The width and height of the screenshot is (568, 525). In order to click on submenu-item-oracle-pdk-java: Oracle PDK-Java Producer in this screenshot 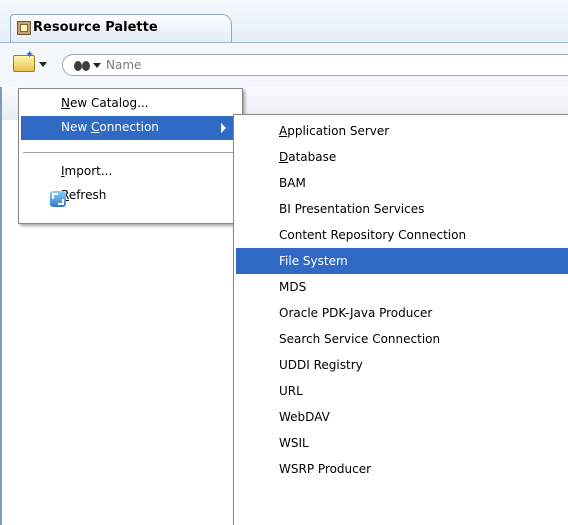, I will do `click(402, 313)`.